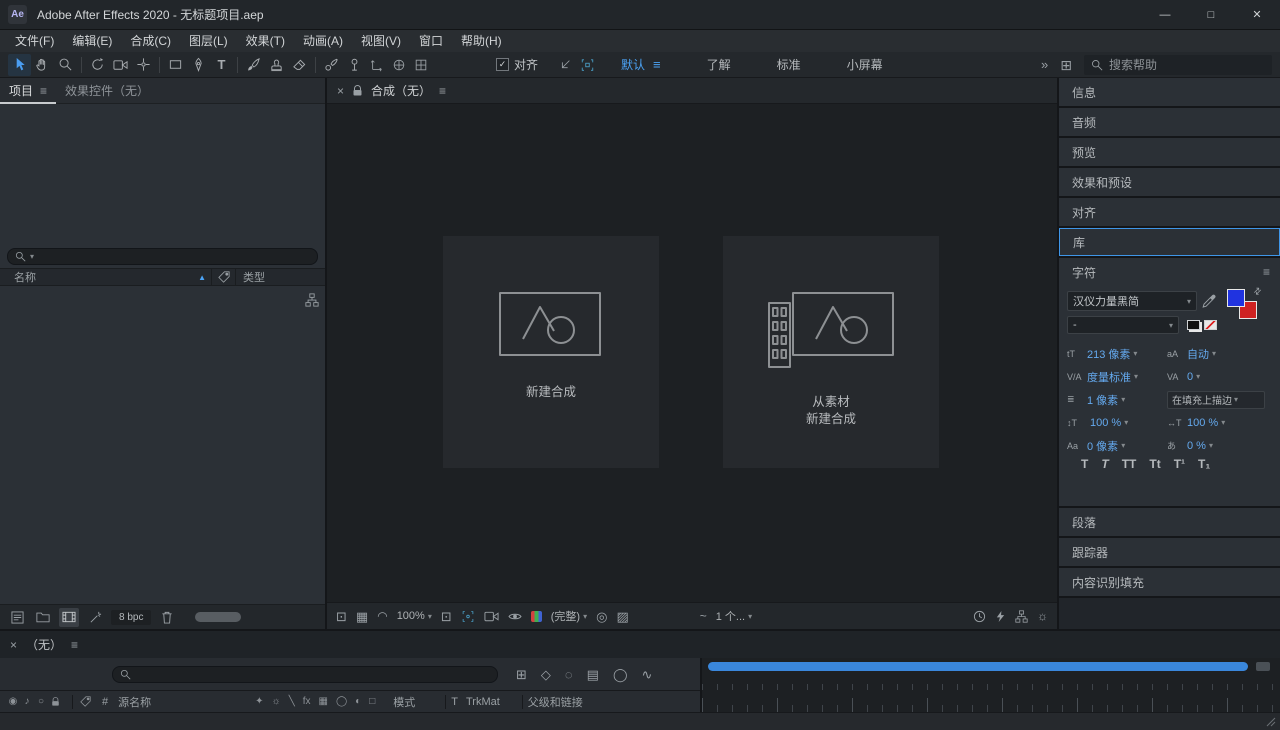  I want to click on tsume-value: 0 %, so click(1196, 446).